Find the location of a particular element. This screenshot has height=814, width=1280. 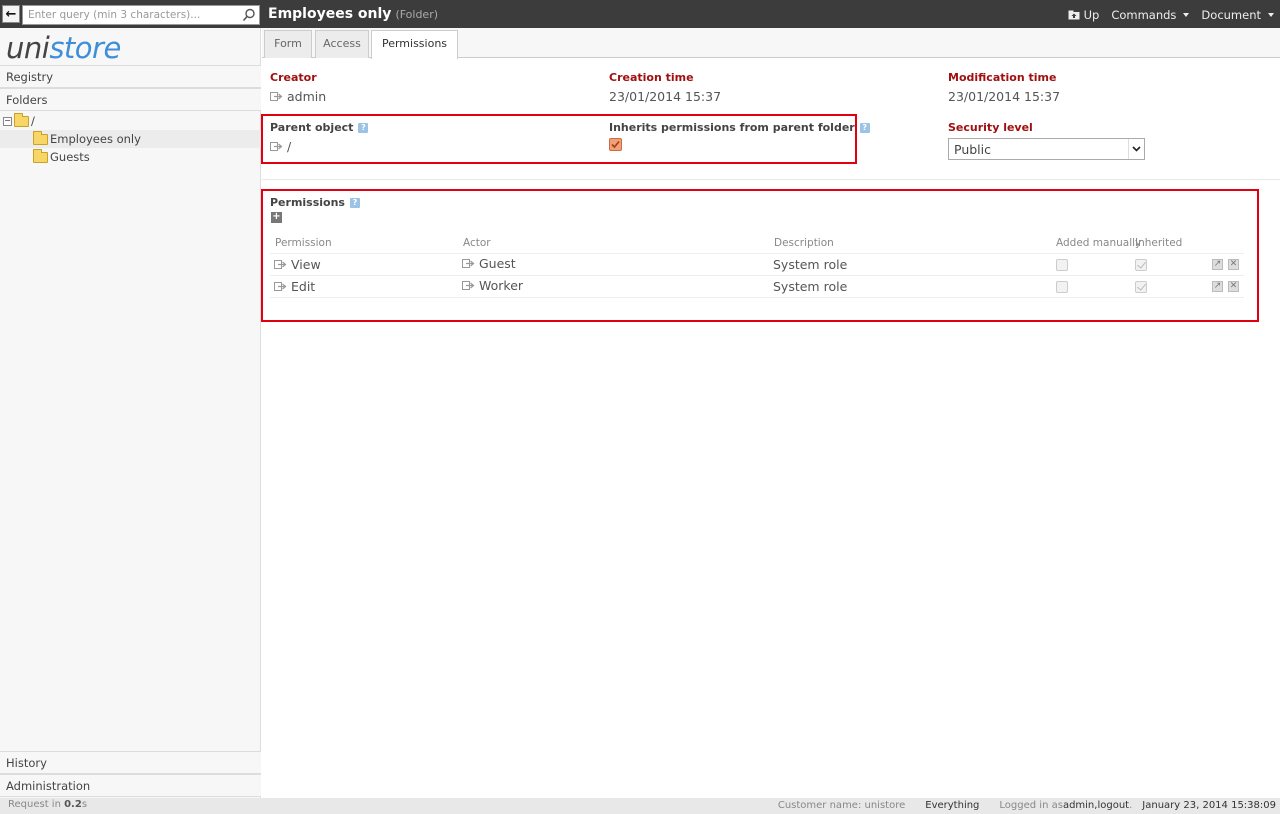

tab-label: Permissions is located at coordinates (414, 43).